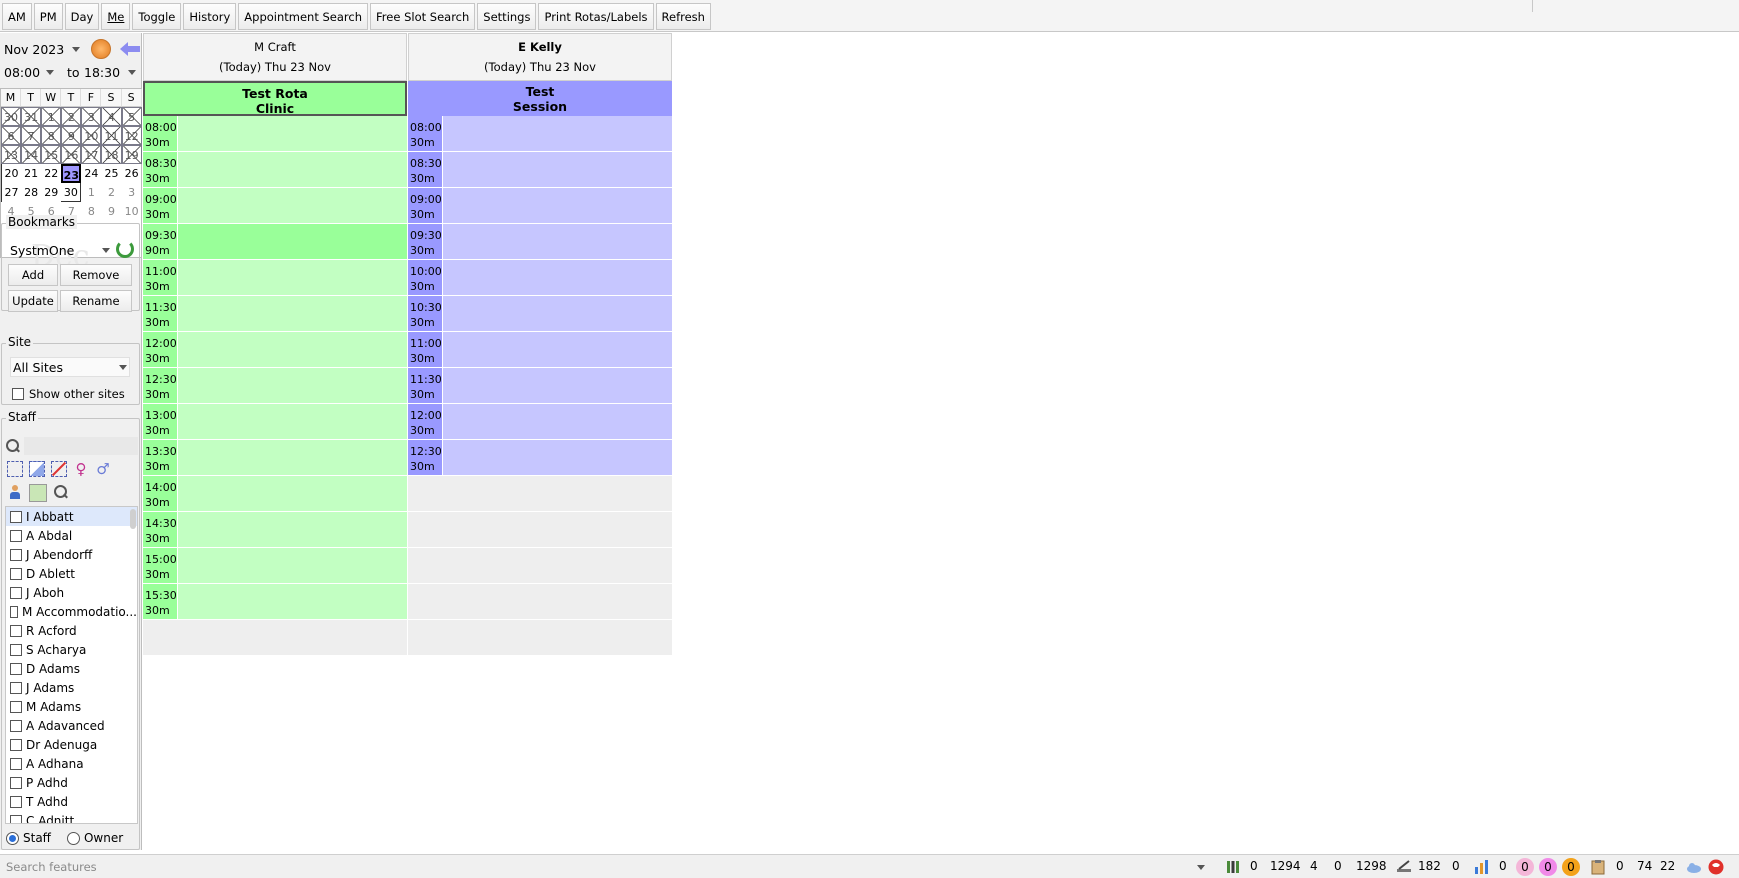  Describe the element at coordinates (48, 16) in the screenshot. I see `pm-button: PM` at that location.